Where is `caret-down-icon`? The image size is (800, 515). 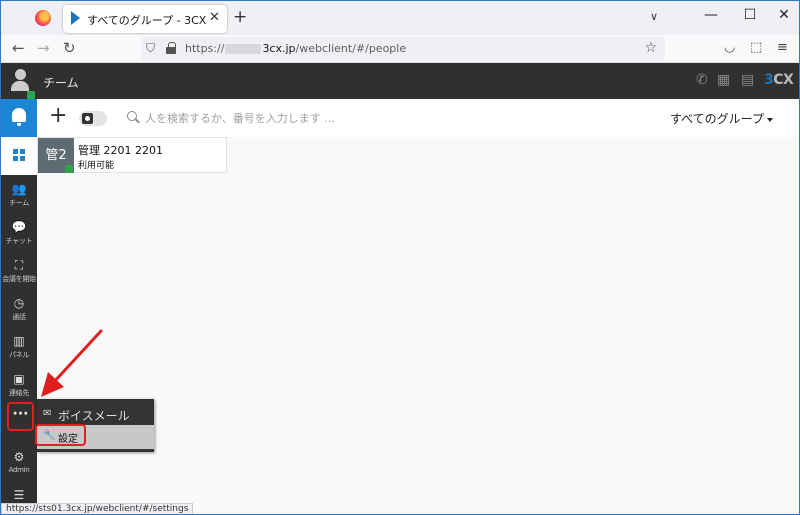 caret-down-icon is located at coordinates (769, 119).